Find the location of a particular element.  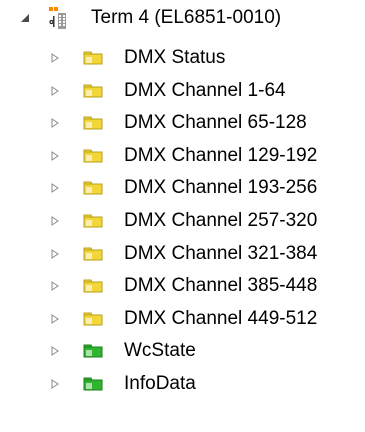

terminal-module-icon is located at coordinates (58, 18).